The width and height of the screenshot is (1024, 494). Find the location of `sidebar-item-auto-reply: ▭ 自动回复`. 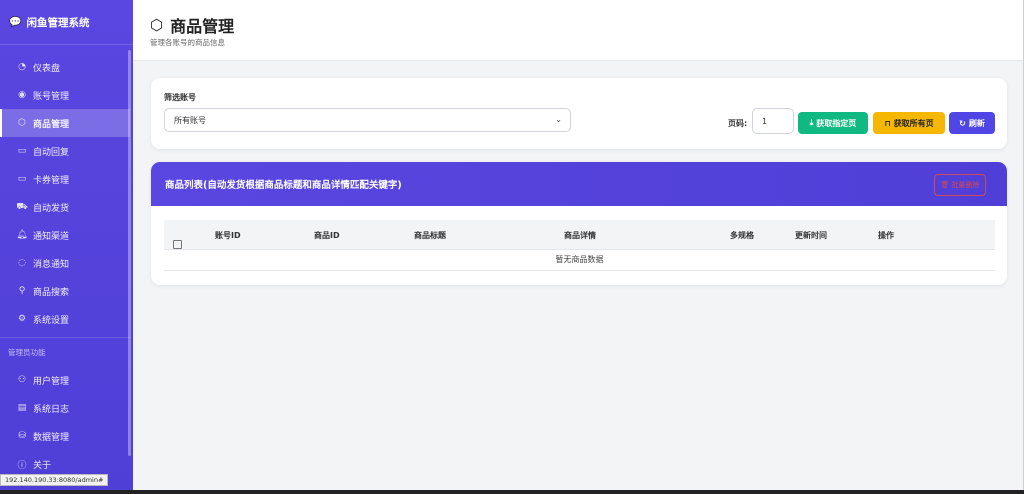

sidebar-item-auto-reply: ▭ 自动回复 is located at coordinates (65, 151).